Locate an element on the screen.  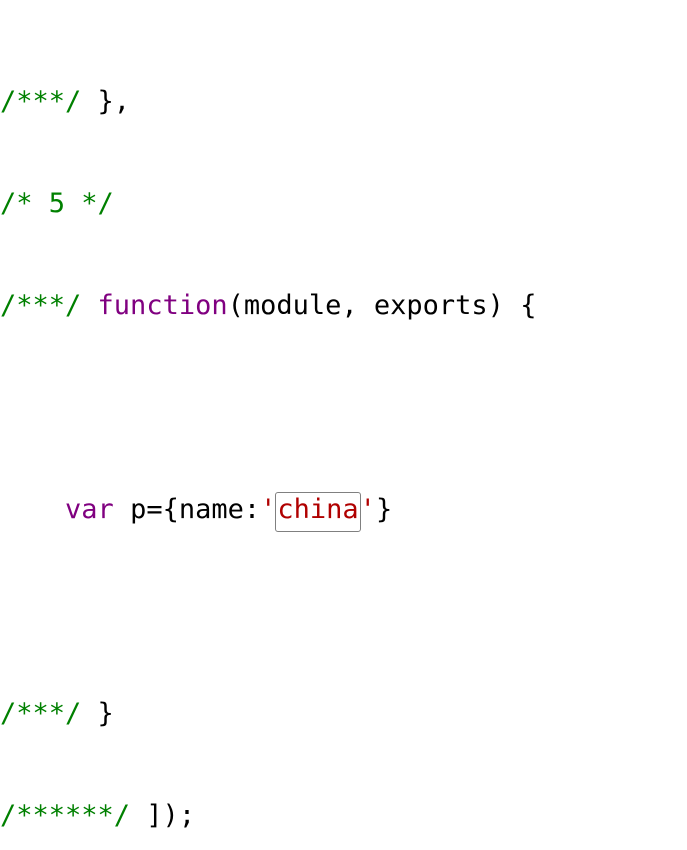
string-quote-open: ' is located at coordinates (268, 509).